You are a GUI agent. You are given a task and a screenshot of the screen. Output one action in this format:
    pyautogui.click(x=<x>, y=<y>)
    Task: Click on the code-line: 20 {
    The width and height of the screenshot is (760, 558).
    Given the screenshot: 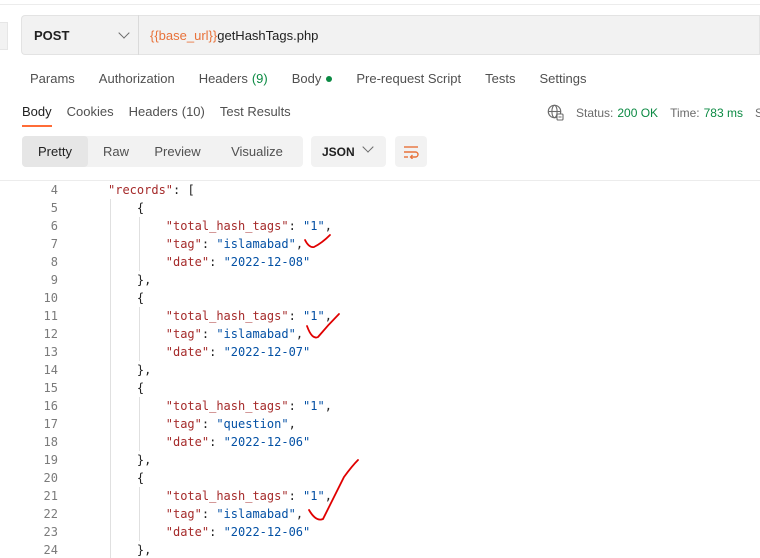 What is the action you would take?
    pyautogui.click(x=380, y=478)
    